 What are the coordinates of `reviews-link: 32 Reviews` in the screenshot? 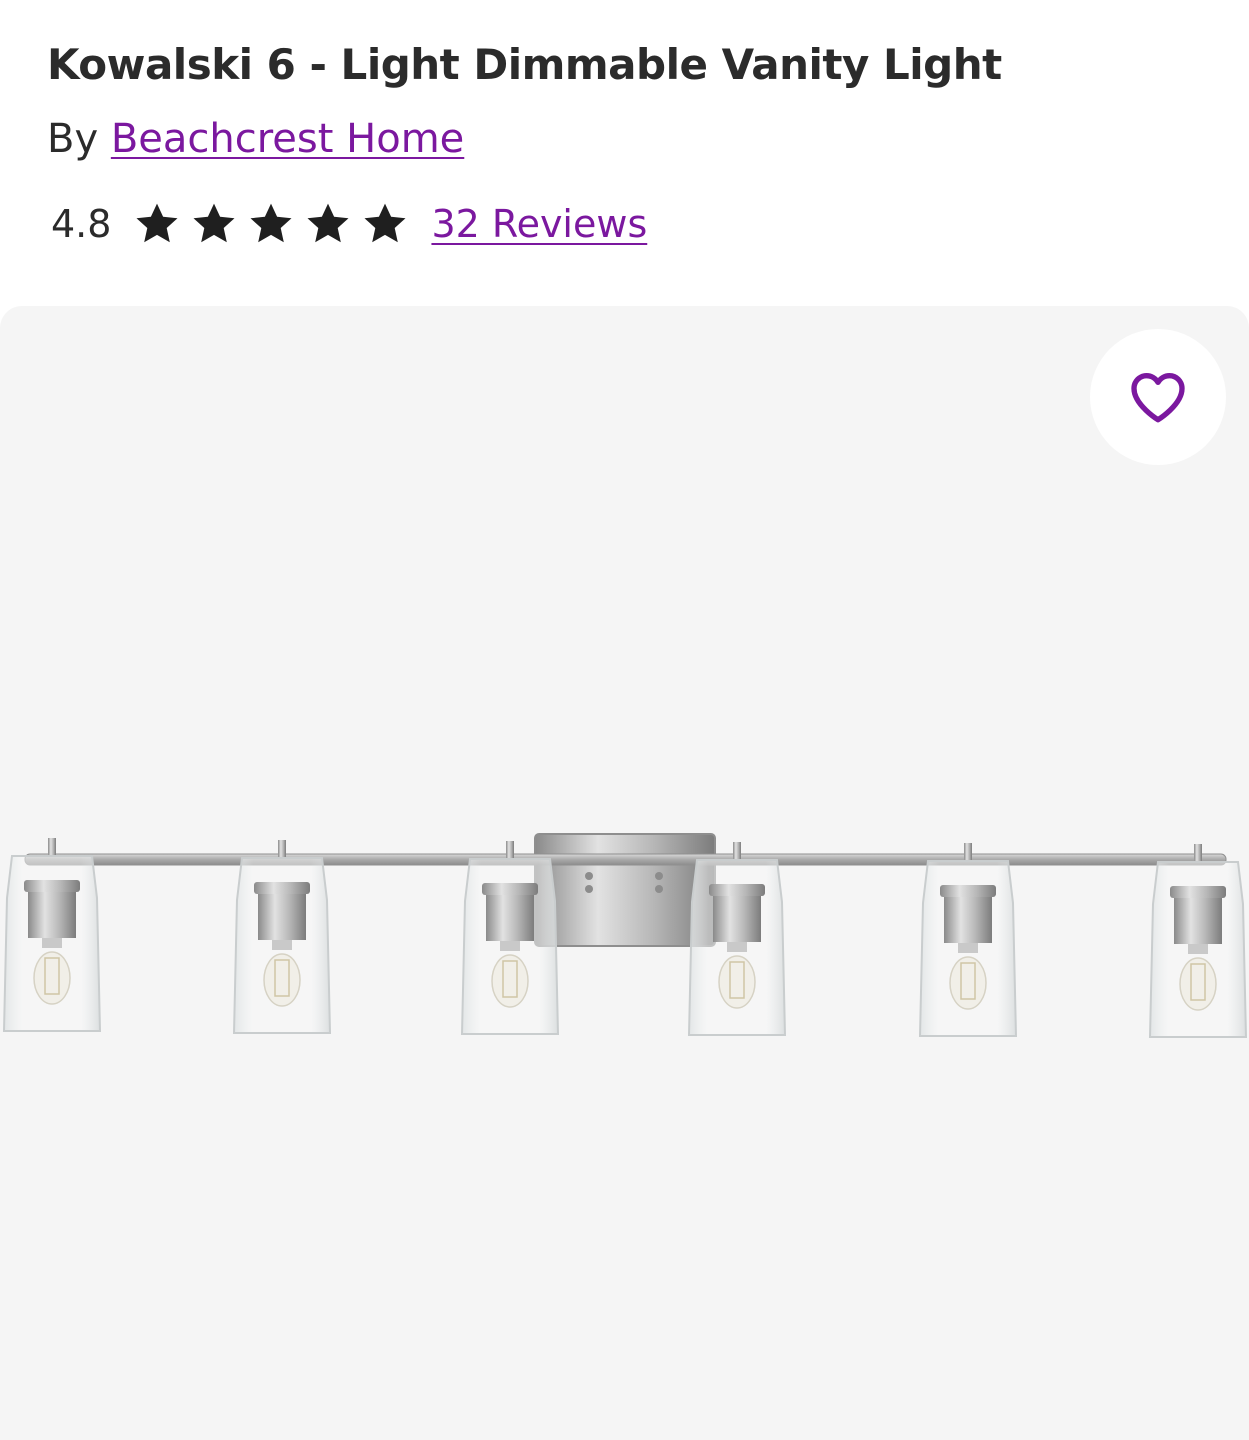 It's located at (539, 224).